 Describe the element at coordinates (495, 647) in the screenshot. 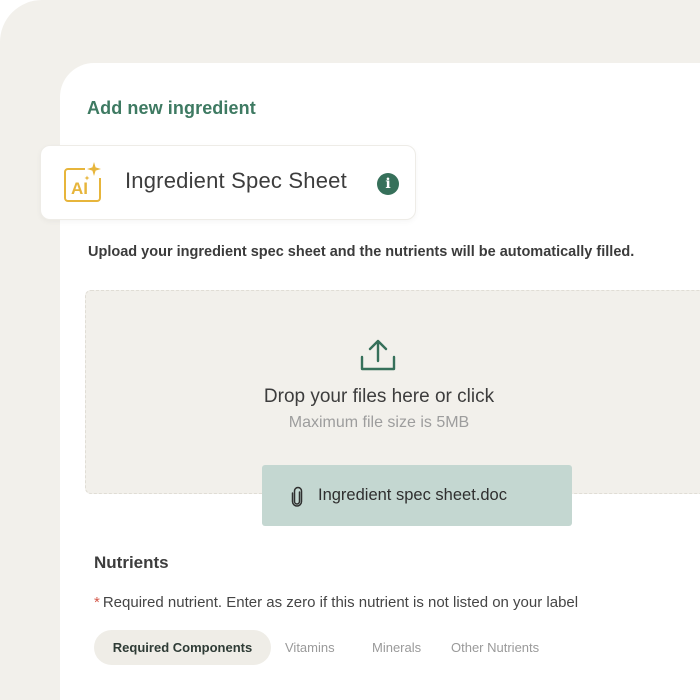

I see `tab-other-nutrients: Other Nutrients` at that location.